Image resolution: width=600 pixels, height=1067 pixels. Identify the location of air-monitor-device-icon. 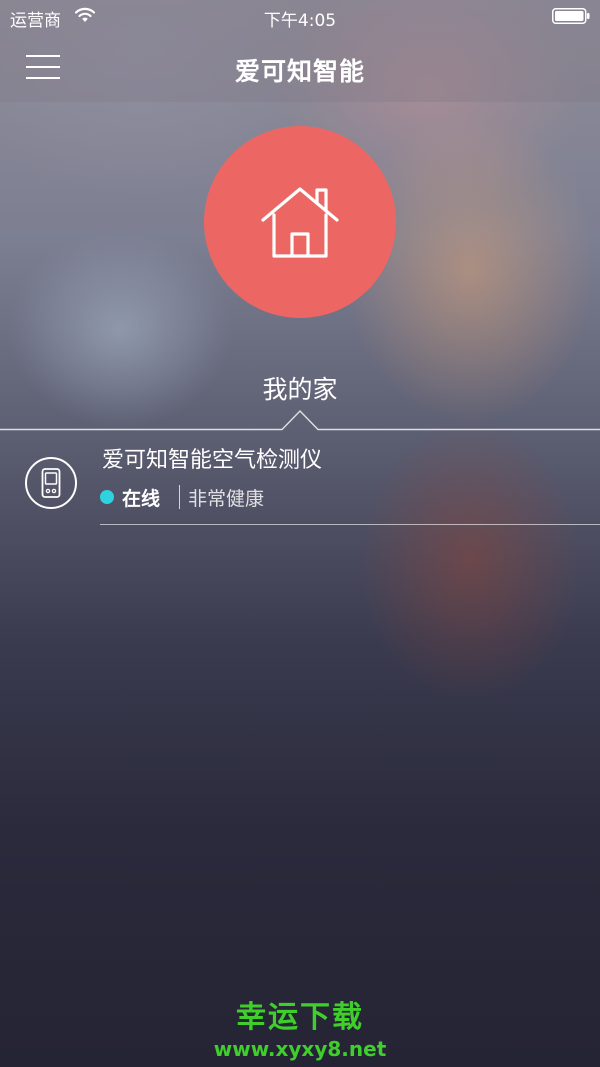
(51, 483).